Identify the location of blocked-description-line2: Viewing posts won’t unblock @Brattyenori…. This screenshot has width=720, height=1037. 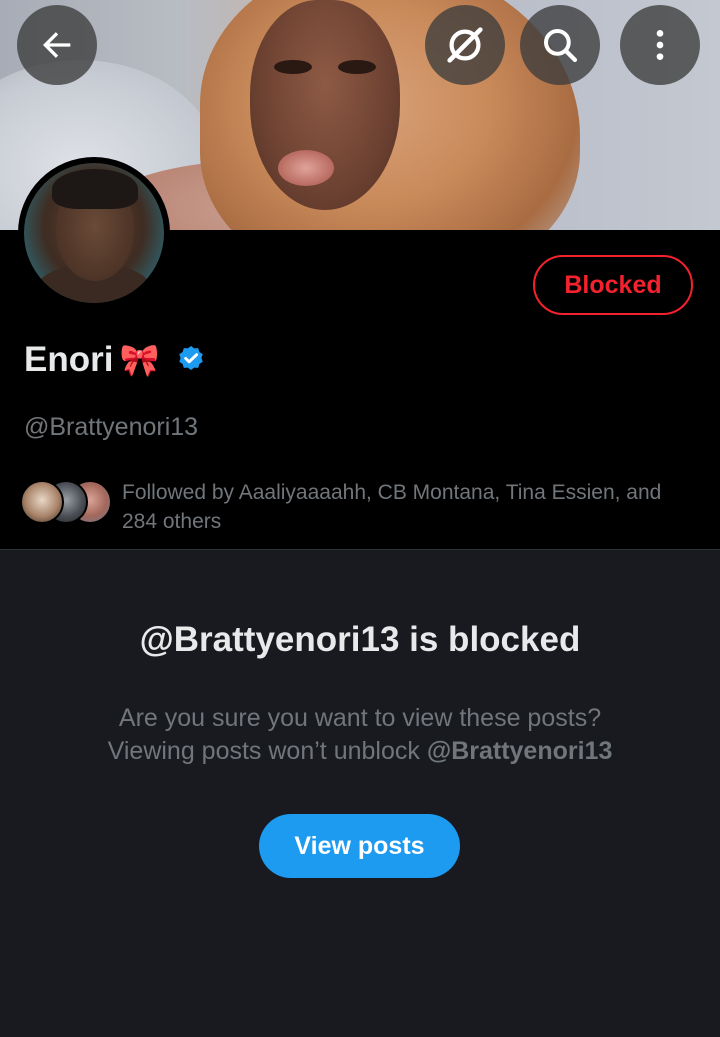
(360, 751).